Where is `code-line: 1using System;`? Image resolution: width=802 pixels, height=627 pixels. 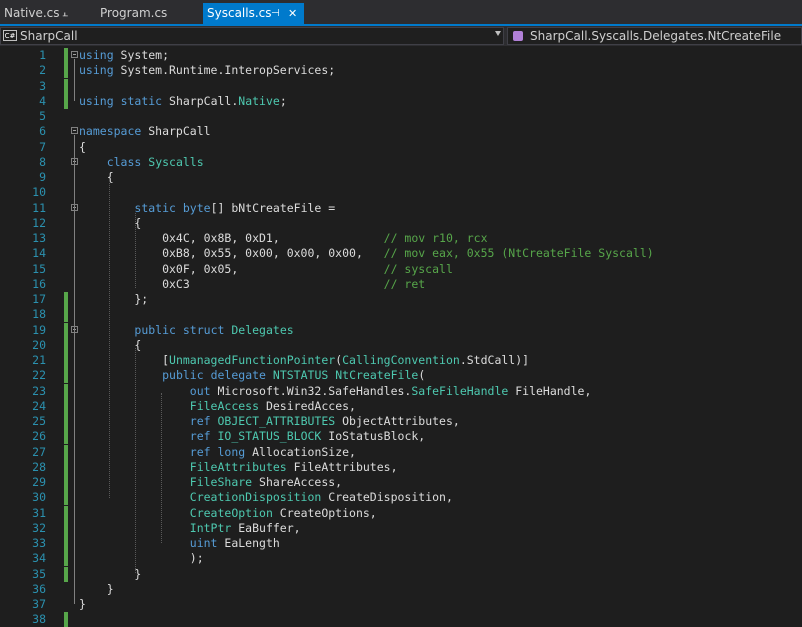
code-line: 1using System; is located at coordinates (401, 55).